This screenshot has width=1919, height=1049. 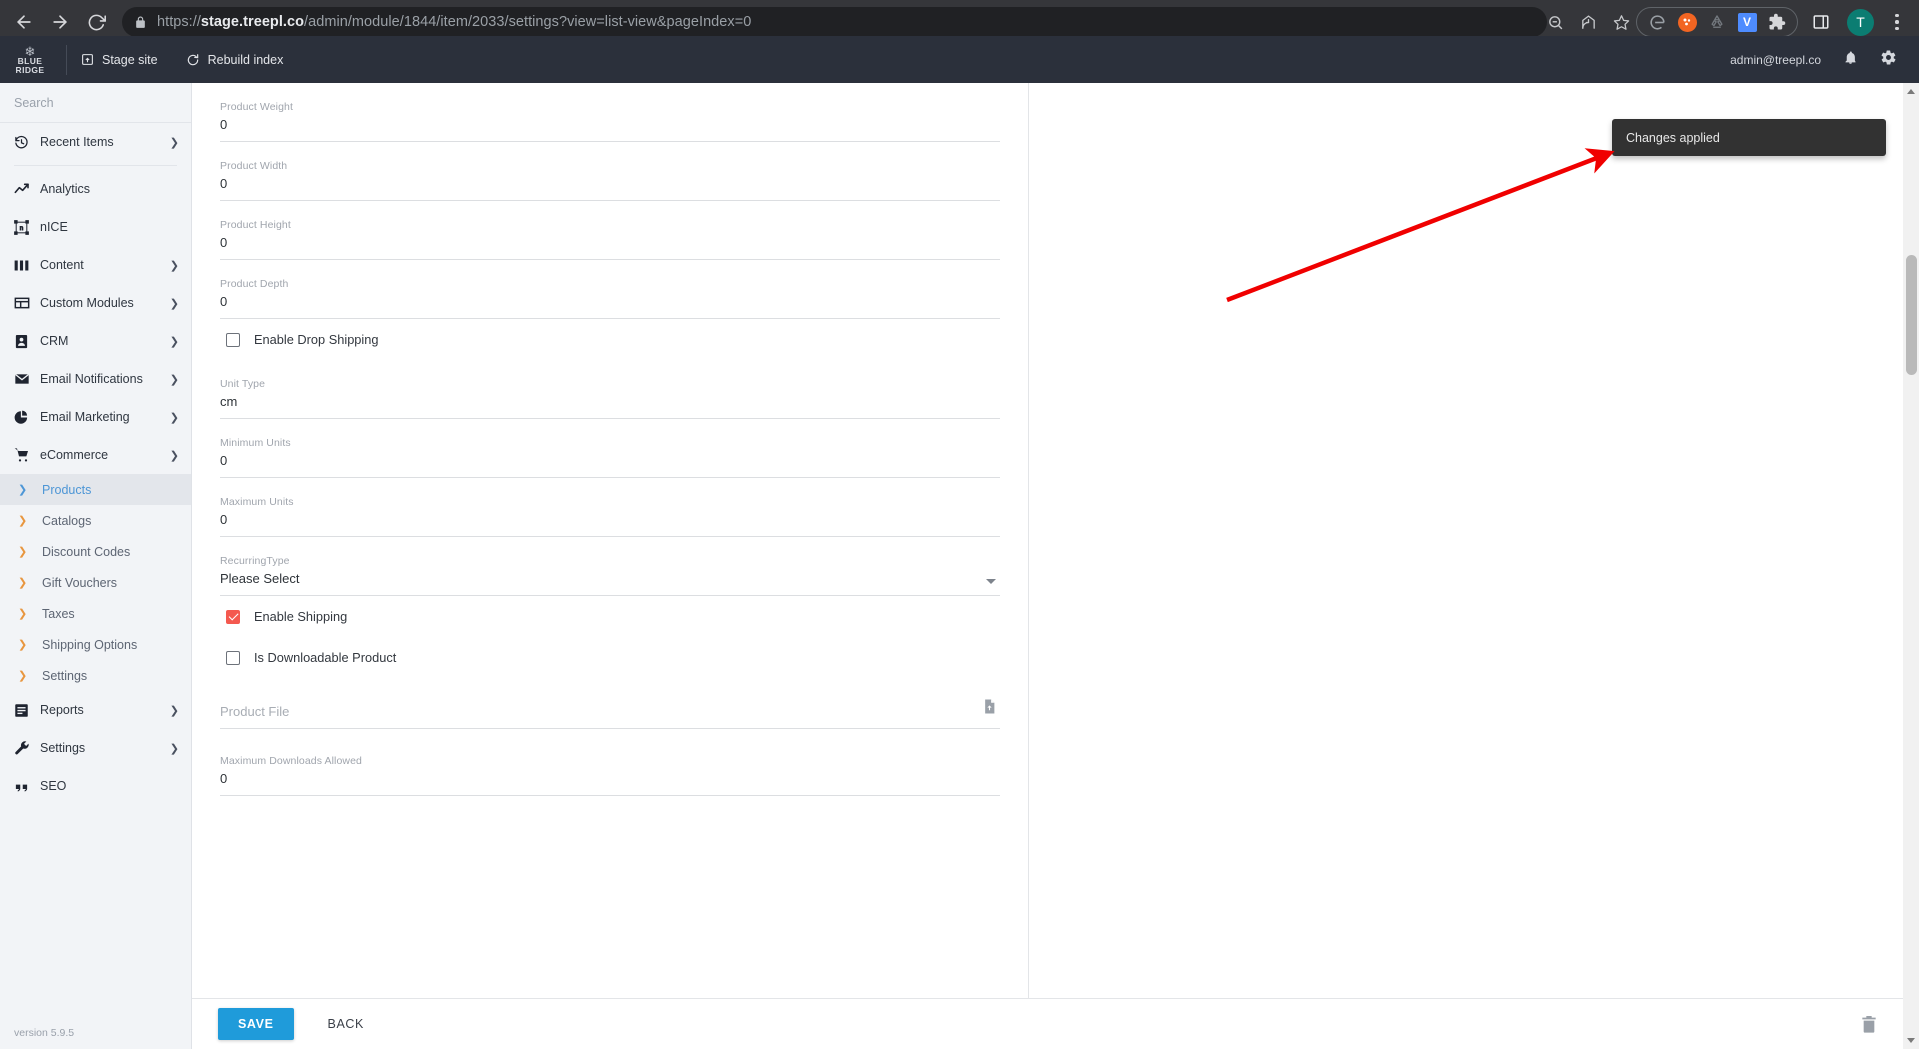 What do you see at coordinates (254, 166) in the screenshot?
I see `field-label: Product Width` at bounding box center [254, 166].